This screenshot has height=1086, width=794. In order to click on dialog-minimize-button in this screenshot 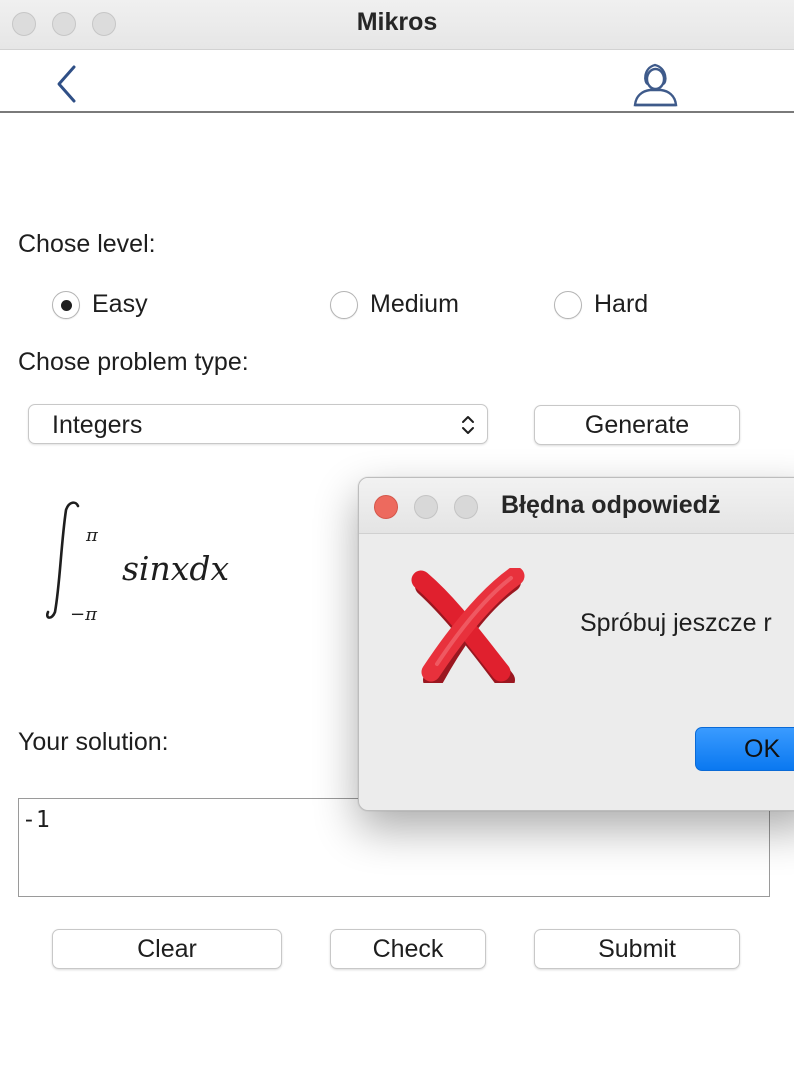, I will do `click(426, 507)`.